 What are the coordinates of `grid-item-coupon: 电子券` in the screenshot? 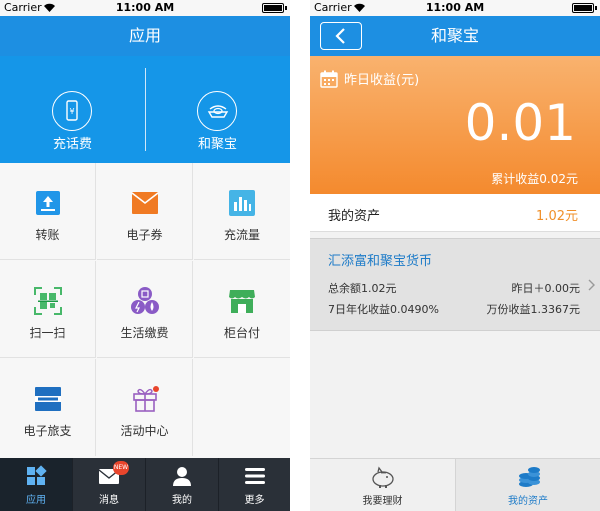 It's located at (145, 211).